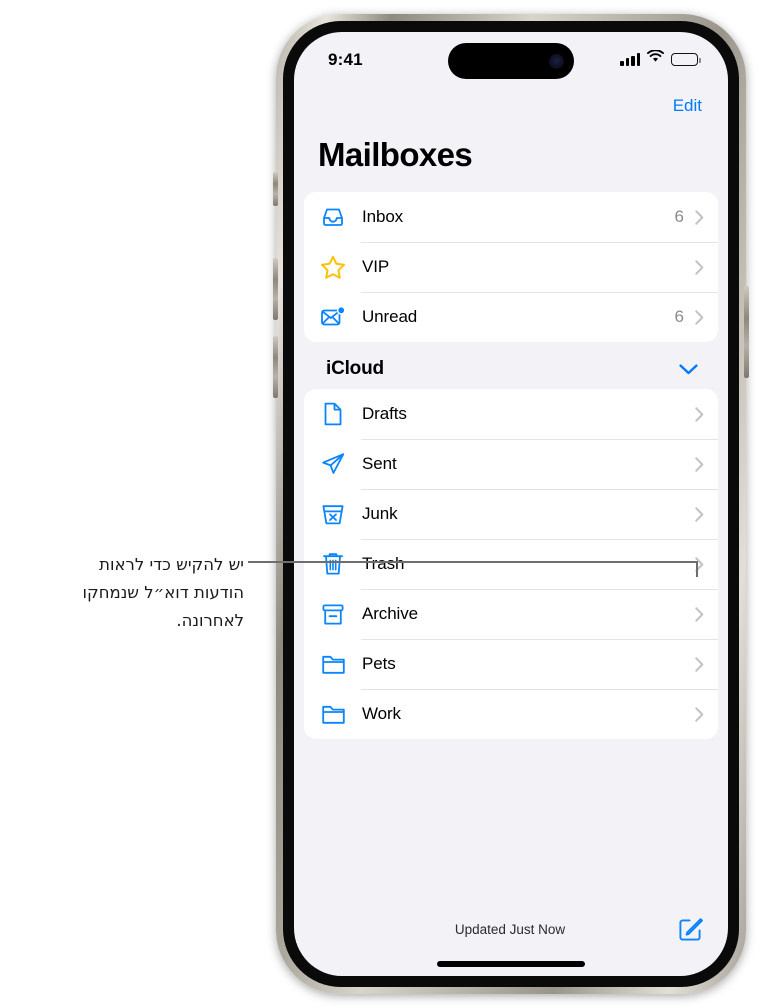 This screenshot has height=1008, width=766. What do you see at coordinates (686, 59) in the screenshot?
I see `battery-icon` at bounding box center [686, 59].